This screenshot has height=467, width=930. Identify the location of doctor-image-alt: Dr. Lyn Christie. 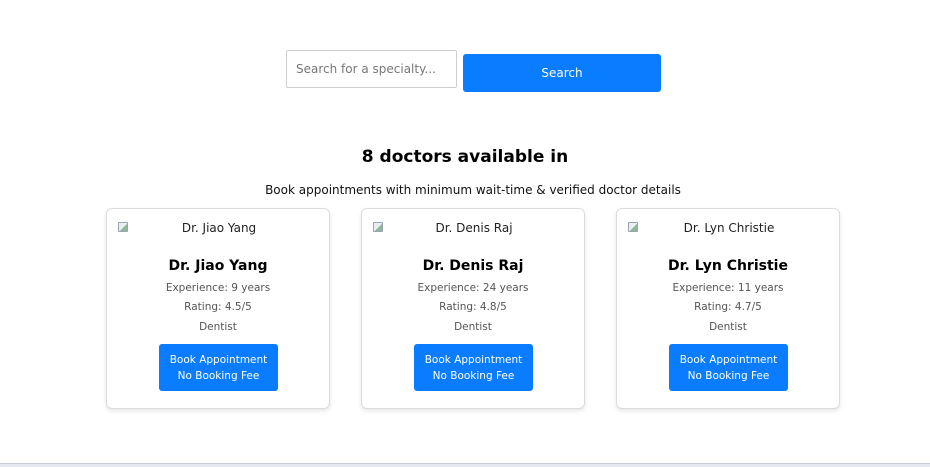
(729, 228).